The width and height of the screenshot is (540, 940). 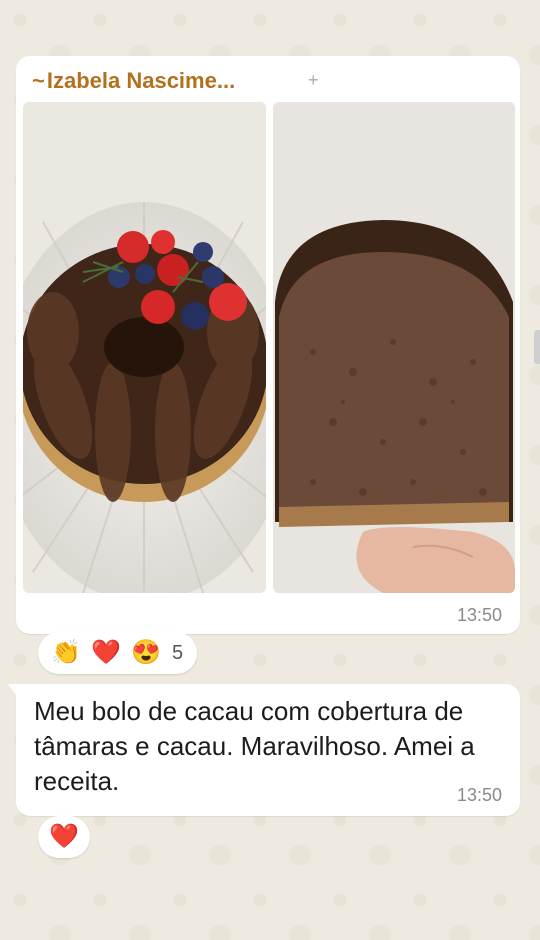 What do you see at coordinates (146, 652) in the screenshot?
I see `heart-eyes-emoji: 😍` at bounding box center [146, 652].